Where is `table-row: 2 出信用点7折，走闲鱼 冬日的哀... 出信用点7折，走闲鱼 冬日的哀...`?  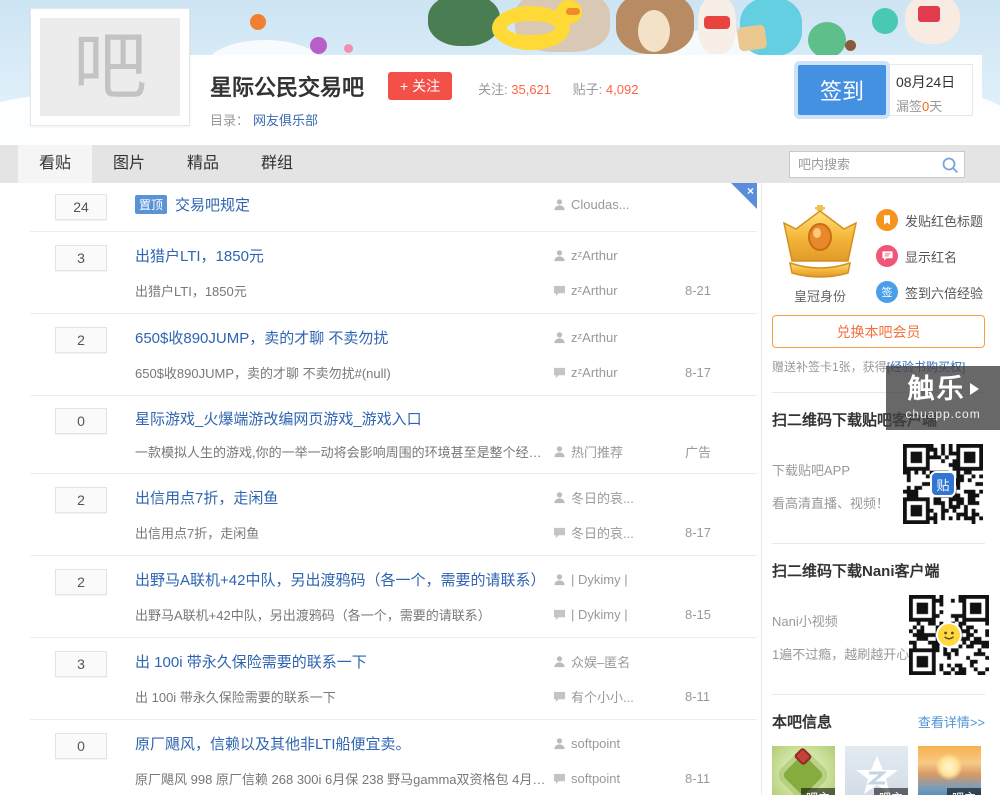
table-row: 2 出信用点7折，走闲鱼 冬日的哀... 出信用点7折，走闲鱼 冬日的哀... is located at coordinates (393, 515).